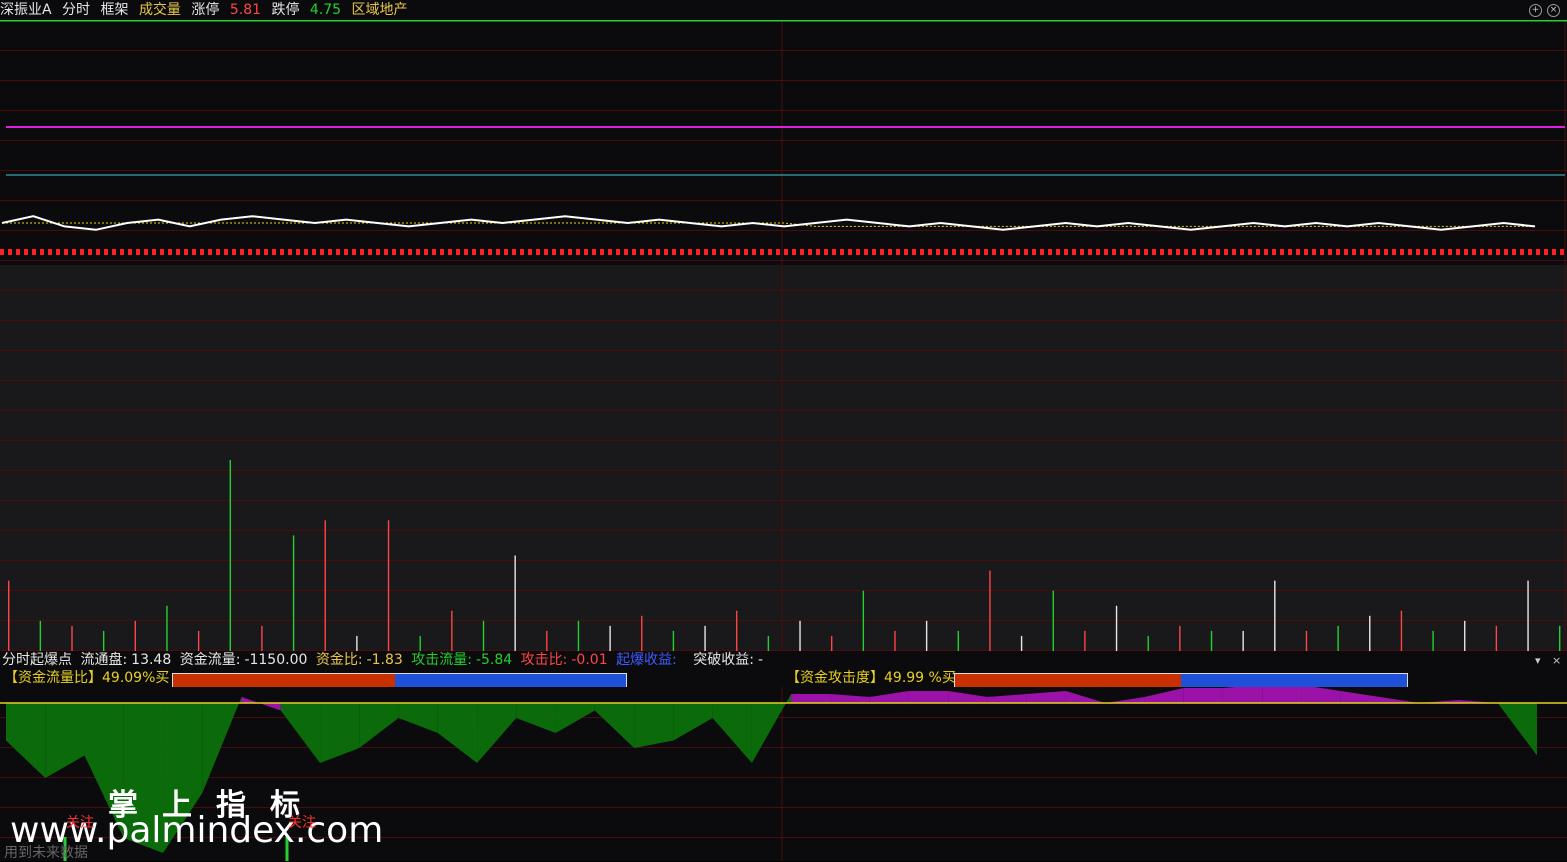  Describe the element at coordinates (285, 10) in the screenshot. I see `limit-down-label: 跌停` at that location.